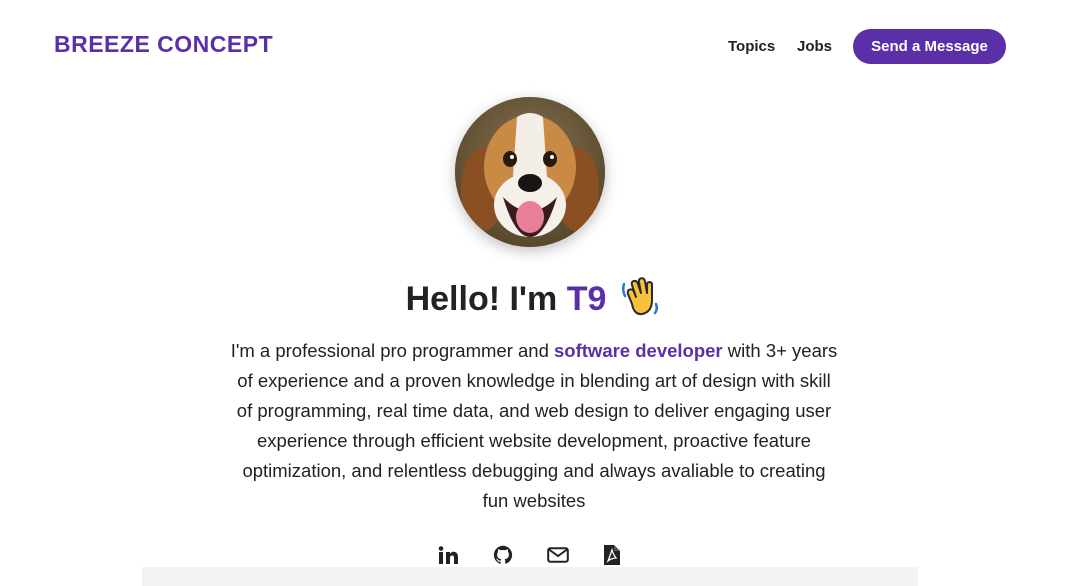 This screenshot has height=586, width=1068. I want to click on nav-link-topics: Topics, so click(751, 46).